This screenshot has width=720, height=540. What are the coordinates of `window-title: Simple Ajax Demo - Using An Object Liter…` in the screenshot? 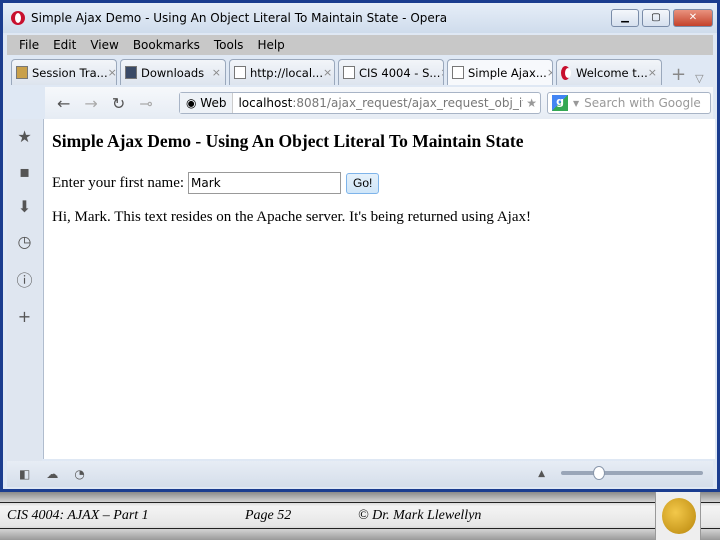 It's located at (239, 18).